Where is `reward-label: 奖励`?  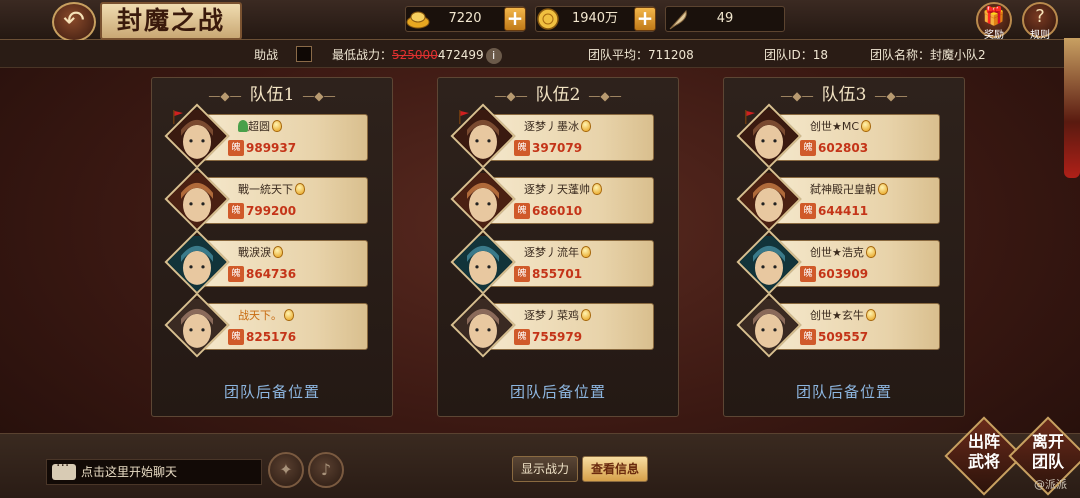 reward-label: 奖励 is located at coordinates (994, 35).